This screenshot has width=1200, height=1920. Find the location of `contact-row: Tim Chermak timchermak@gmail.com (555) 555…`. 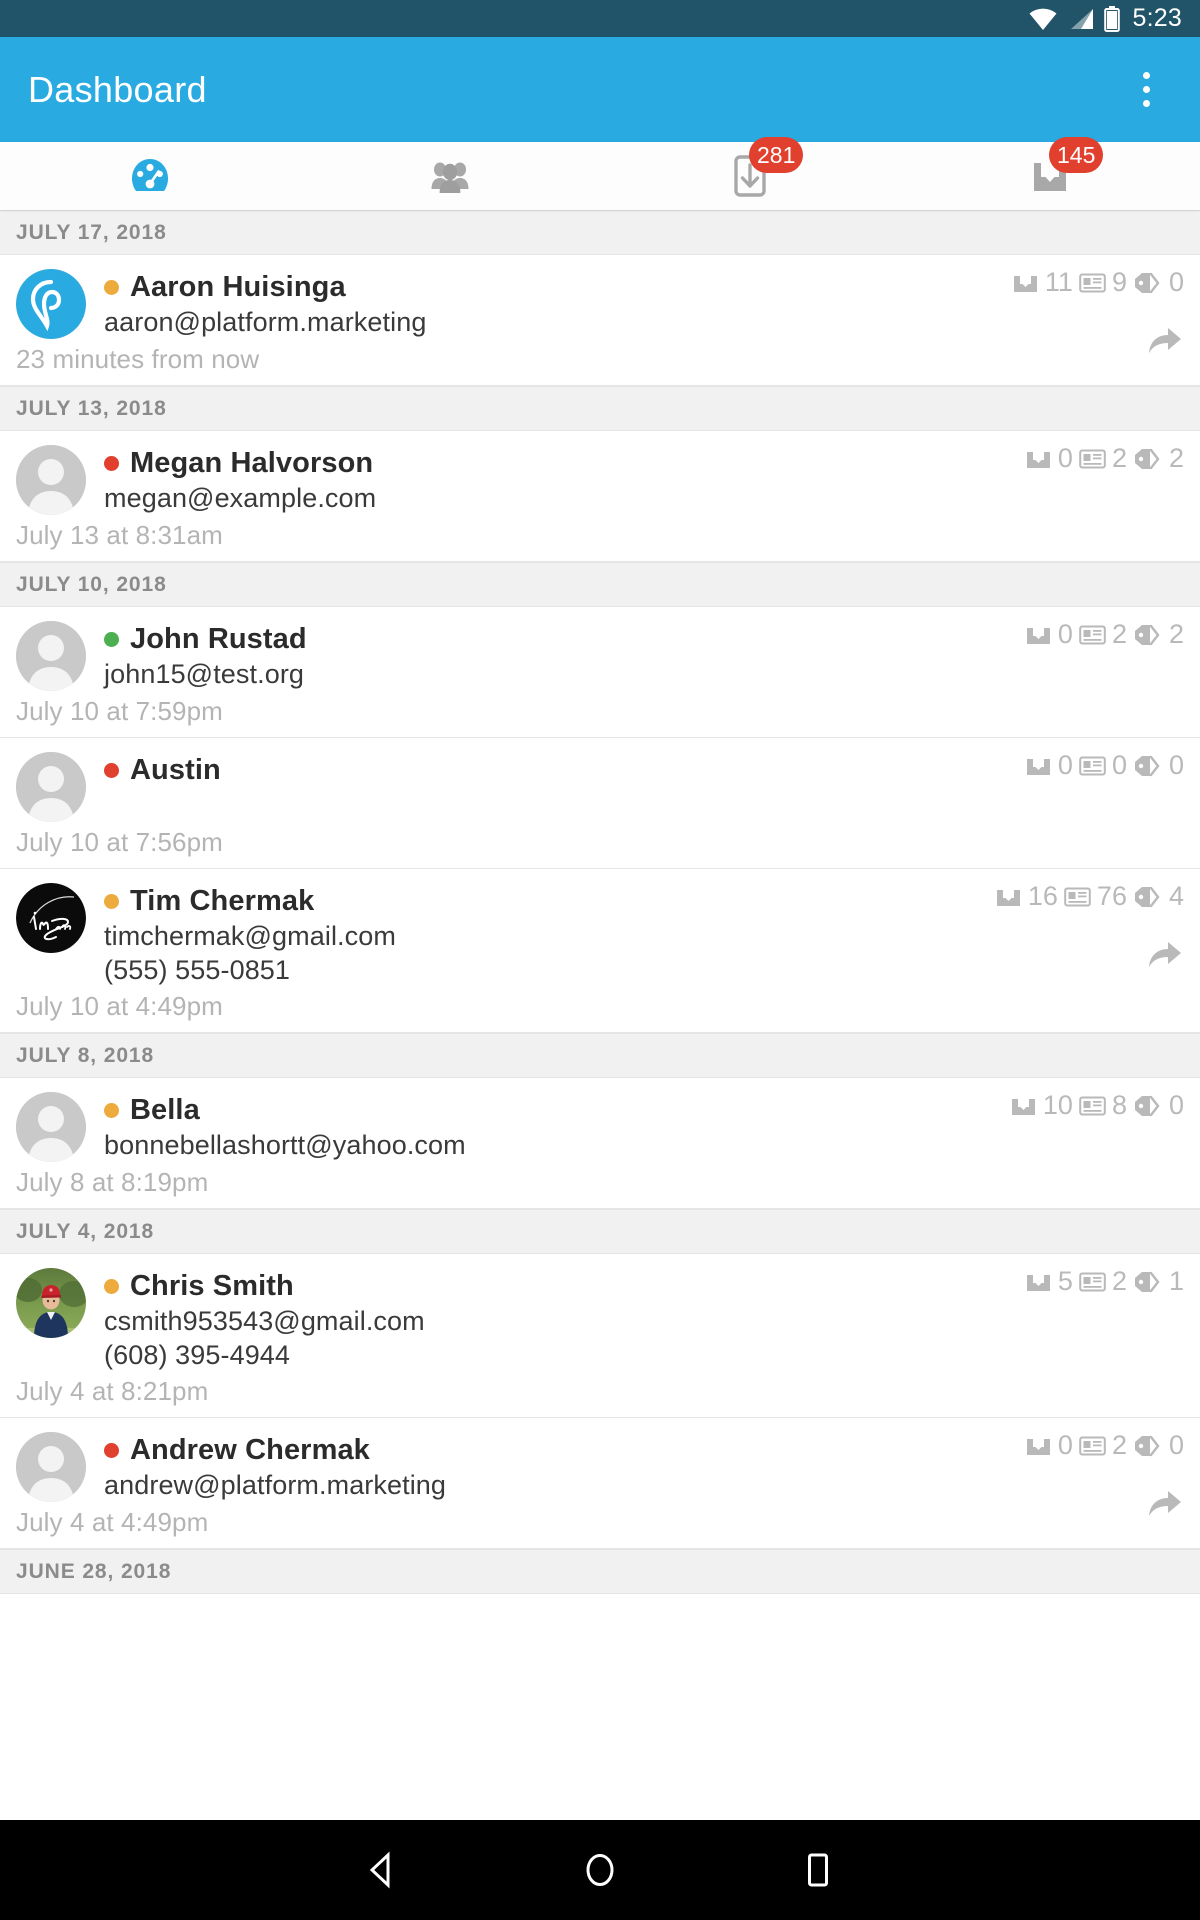

contact-row: Tim Chermak timchermak@gmail.com (555) 555… is located at coordinates (600, 951).